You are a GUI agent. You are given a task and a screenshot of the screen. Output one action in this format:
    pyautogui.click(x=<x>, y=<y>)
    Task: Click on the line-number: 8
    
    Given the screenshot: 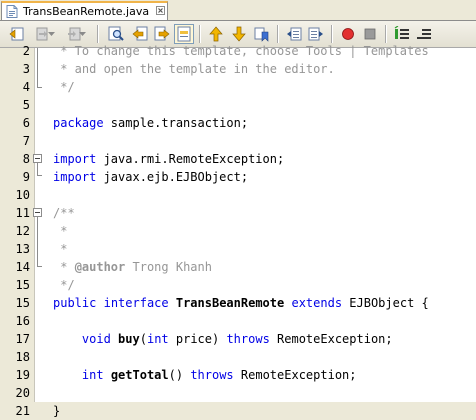 What is the action you would take?
    pyautogui.click(x=26, y=159)
    